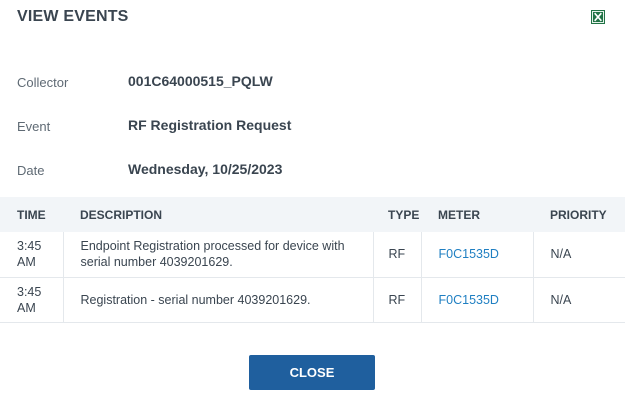 This screenshot has height=401, width=625. I want to click on dialog-title: VIEW EVENTS, so click(73, 16).